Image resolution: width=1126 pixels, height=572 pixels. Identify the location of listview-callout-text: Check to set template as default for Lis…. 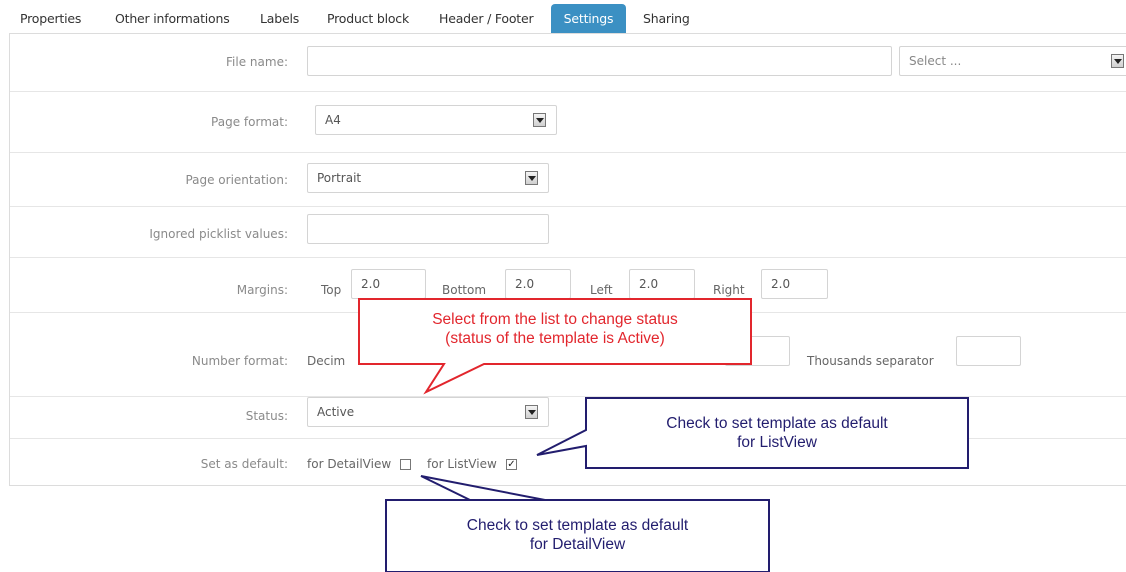
(777, 433).